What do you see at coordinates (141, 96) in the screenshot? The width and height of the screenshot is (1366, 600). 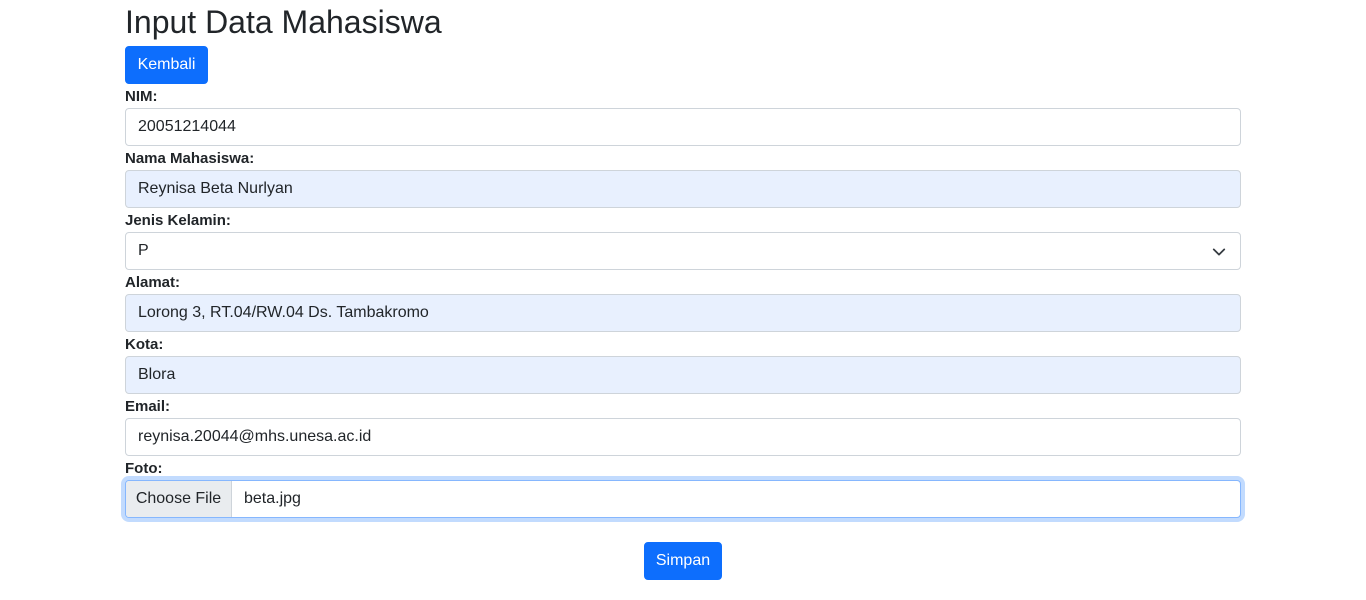 I see `nim-label: NIM:` at bounding box center [141, 96].